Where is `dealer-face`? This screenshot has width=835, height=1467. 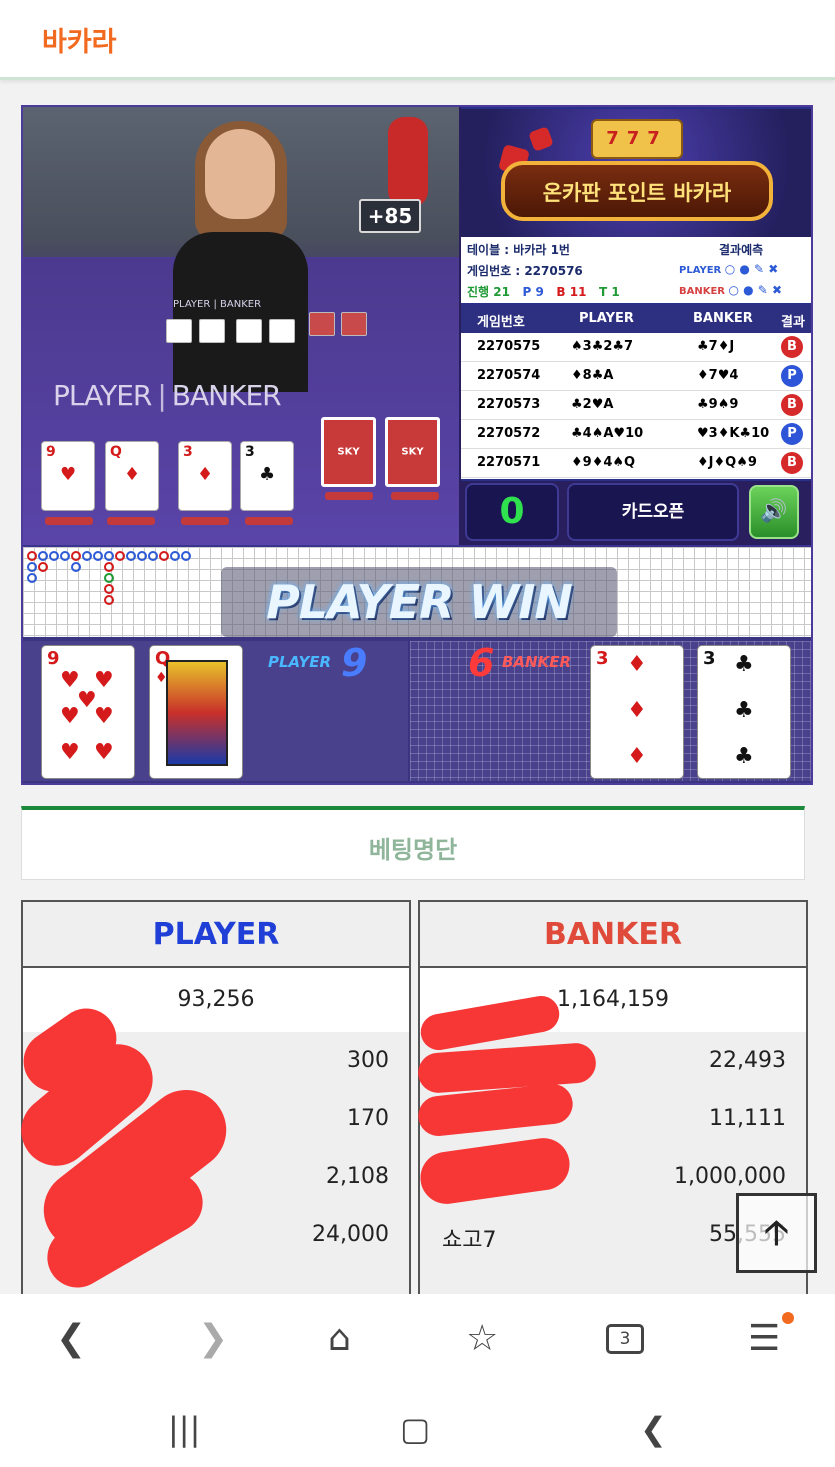 dealer-face is located at coordinates (240, 174).